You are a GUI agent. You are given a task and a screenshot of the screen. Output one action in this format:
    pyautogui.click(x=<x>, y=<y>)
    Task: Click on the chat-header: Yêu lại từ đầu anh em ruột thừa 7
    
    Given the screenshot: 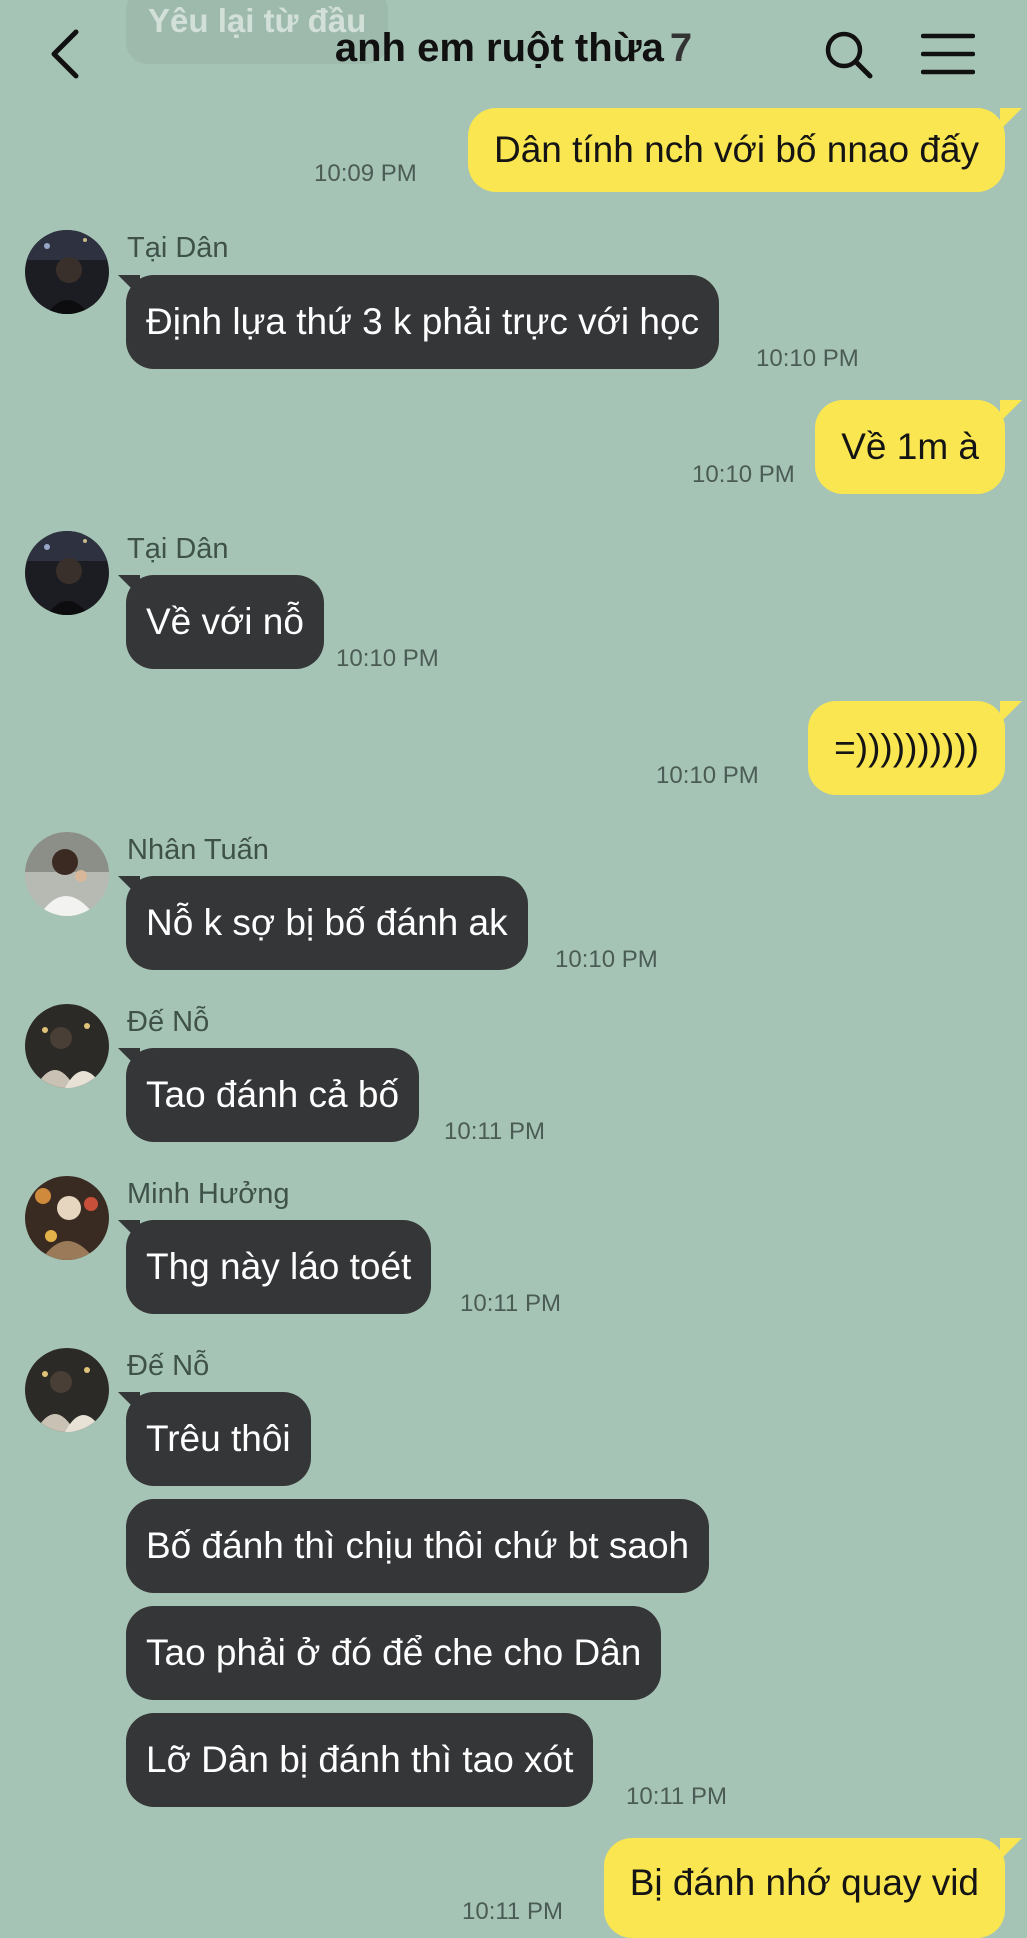 What is the action you would take?
    pyautogui.click(x=513, y=54)
    